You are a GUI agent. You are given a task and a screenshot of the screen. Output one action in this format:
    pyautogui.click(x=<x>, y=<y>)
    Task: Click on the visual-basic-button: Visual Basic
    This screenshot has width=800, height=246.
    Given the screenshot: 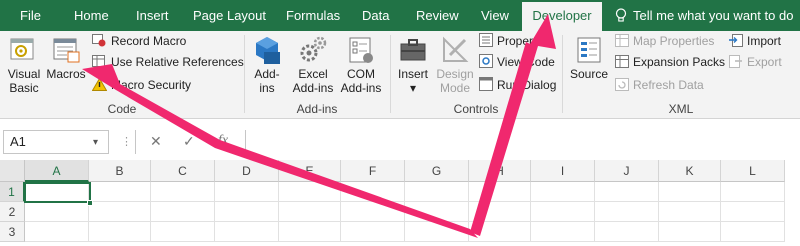 What is the action you would take?
    pyautogui.click(x=24, y=64)
    